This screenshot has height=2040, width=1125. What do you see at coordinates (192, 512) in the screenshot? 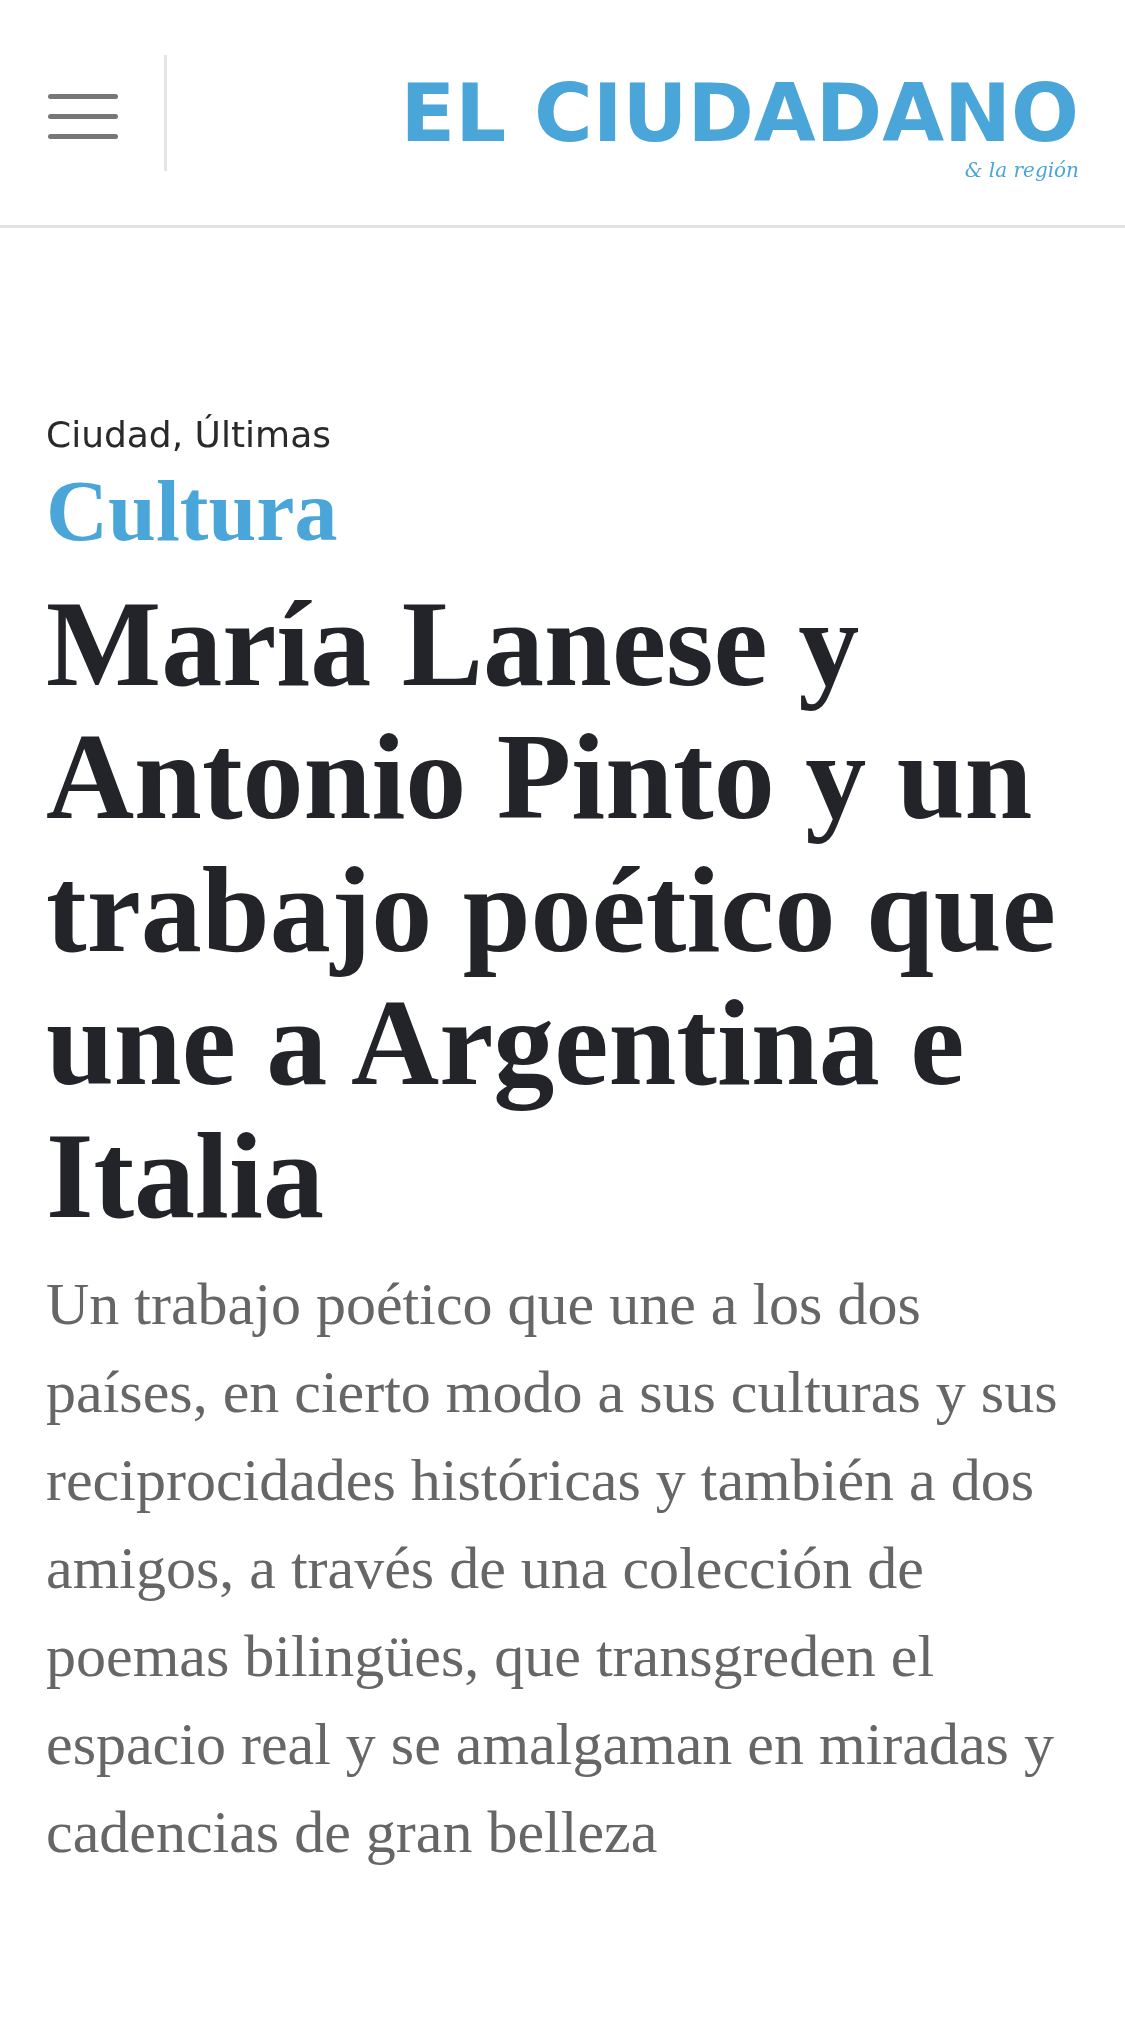
I see `section-label: Cultura` at bounding box center [192, 512].